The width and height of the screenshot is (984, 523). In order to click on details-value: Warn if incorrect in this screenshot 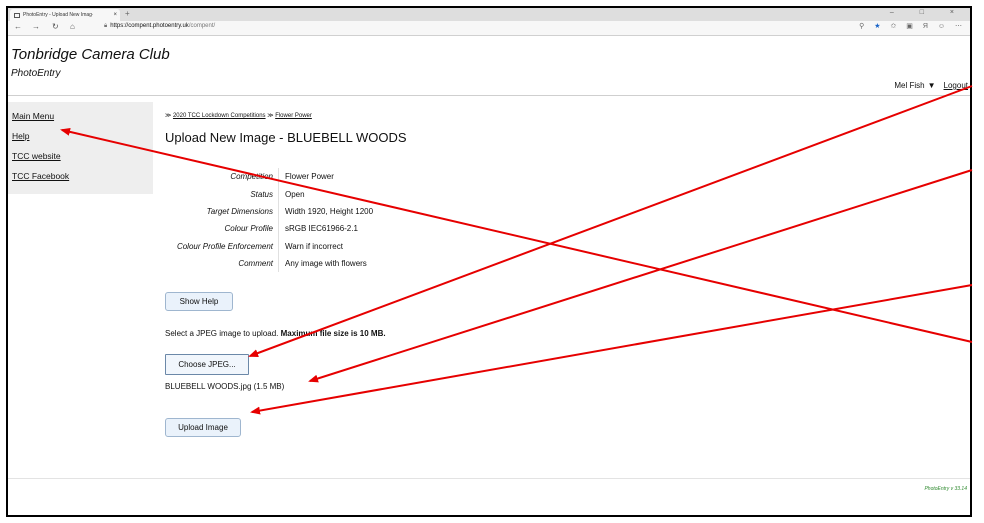, I will do `click(314, 246)`.